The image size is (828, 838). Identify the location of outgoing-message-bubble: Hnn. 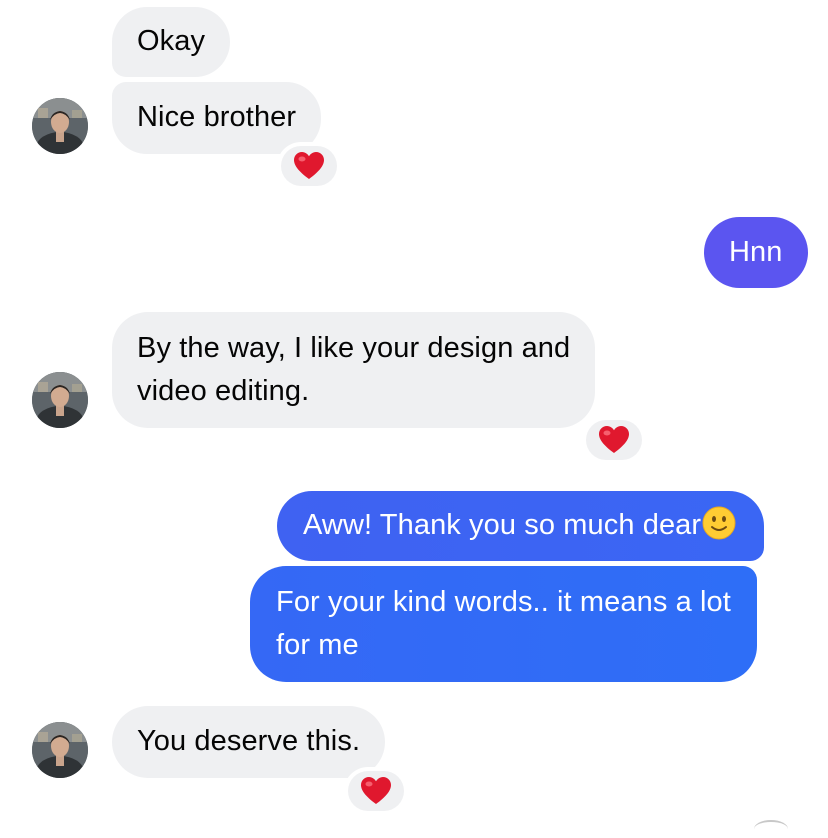
(756, 252).